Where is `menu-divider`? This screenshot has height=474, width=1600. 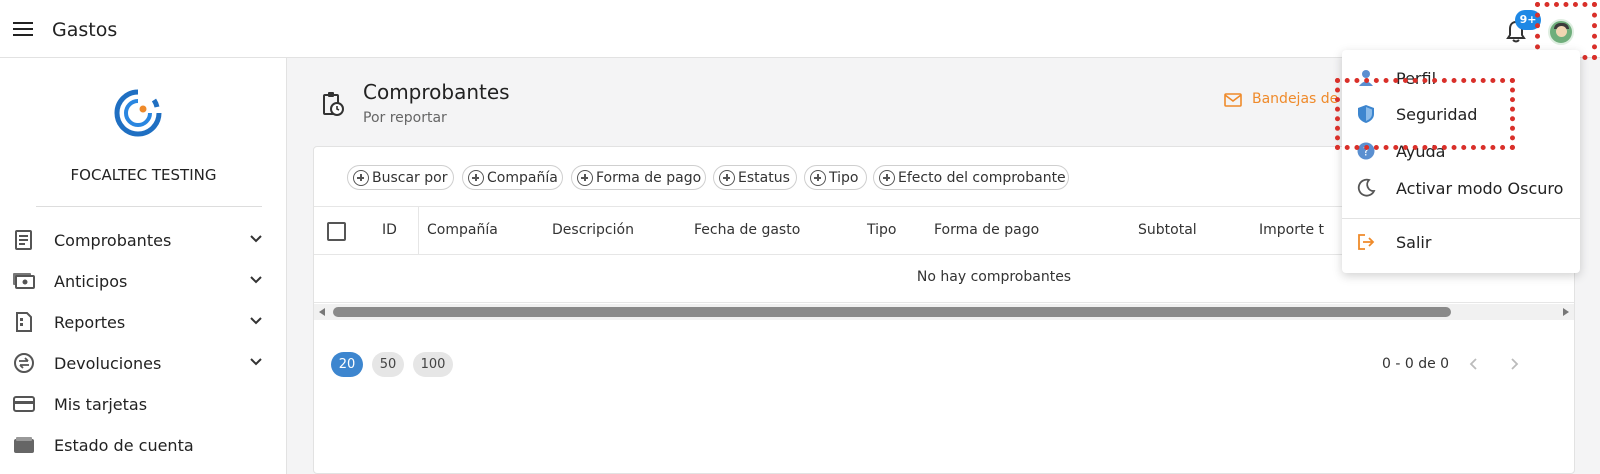 menu-divider is located at coordinates (1461, 218).